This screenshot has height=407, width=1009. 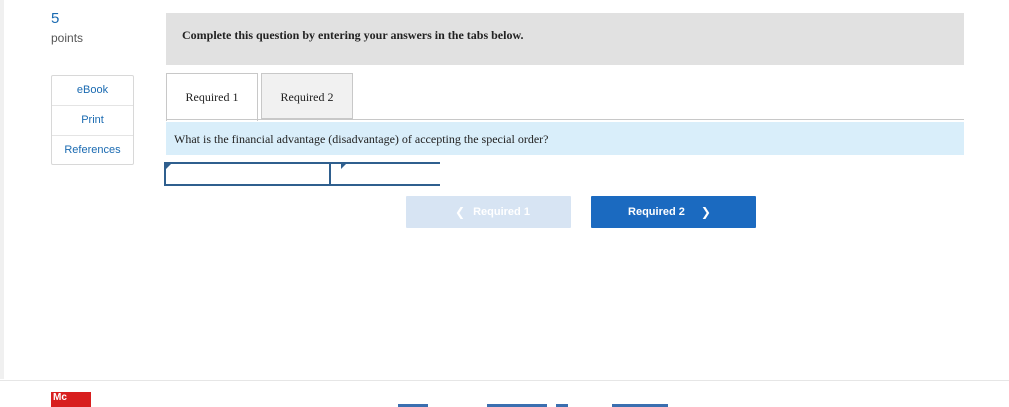 What do you see at coordinates (92, 91) in the screenshot?
I see `ebook-link: eBook` at bounding box center [92, 91].